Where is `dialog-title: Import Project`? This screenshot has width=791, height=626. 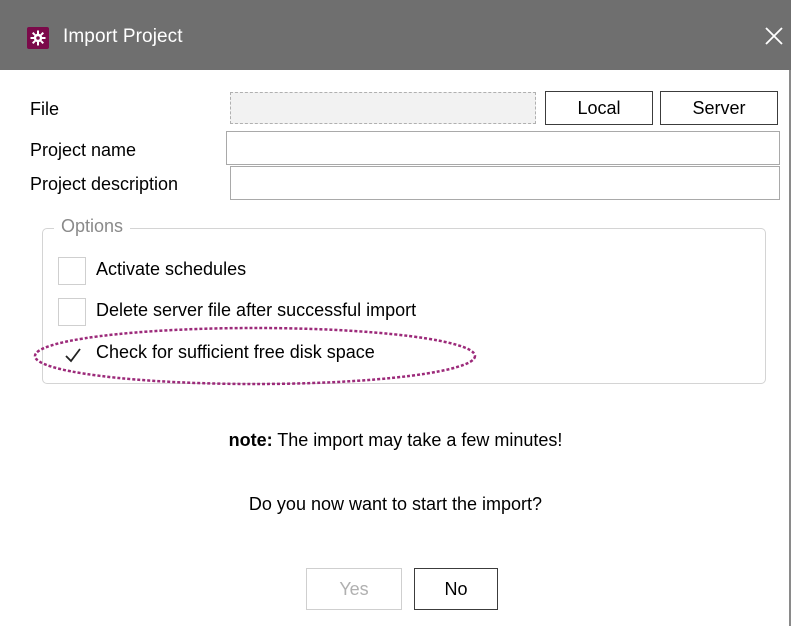
dialog-title: Import Project is located at coordinates (123, 36).